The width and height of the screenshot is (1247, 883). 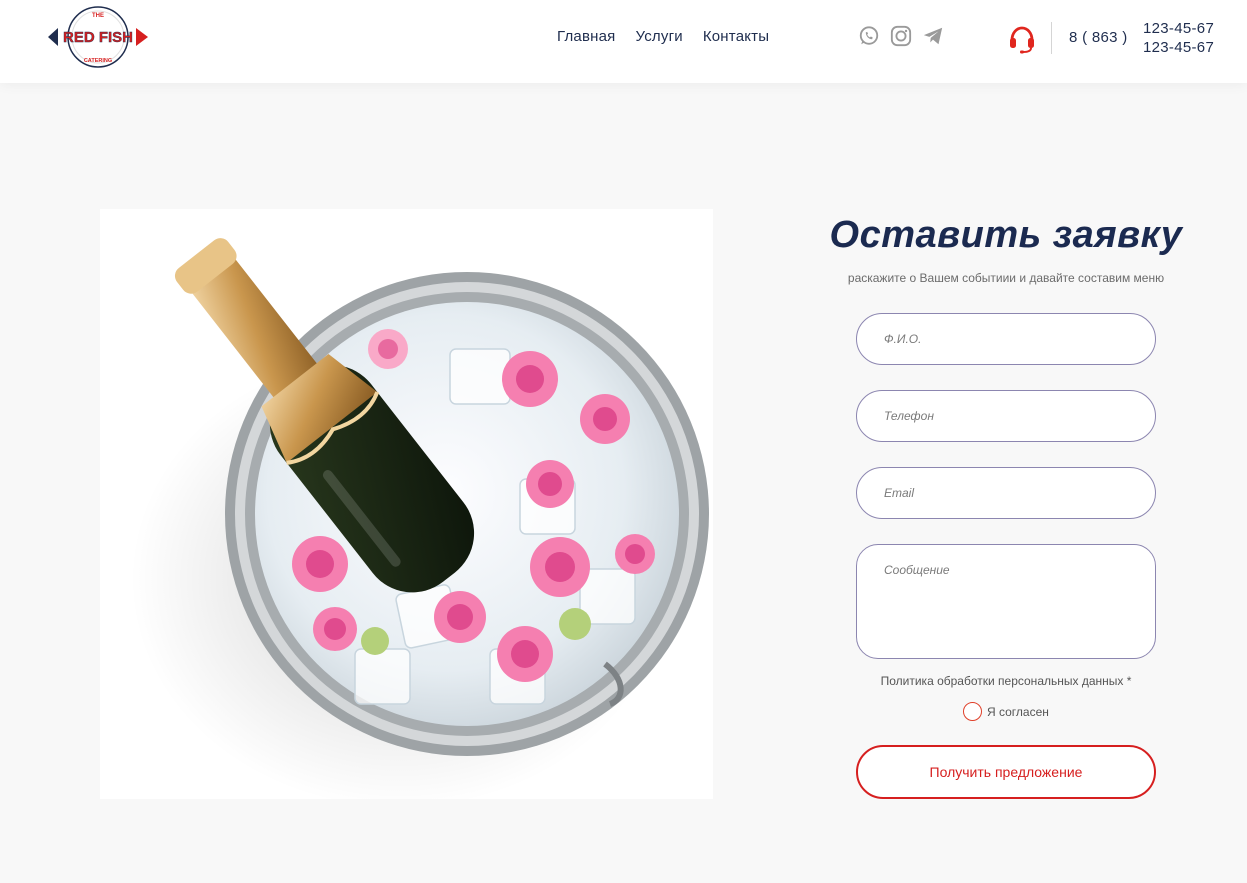 I want to click on phone-prefix: 8 ( 863 ), so click(x=1098, y=37).